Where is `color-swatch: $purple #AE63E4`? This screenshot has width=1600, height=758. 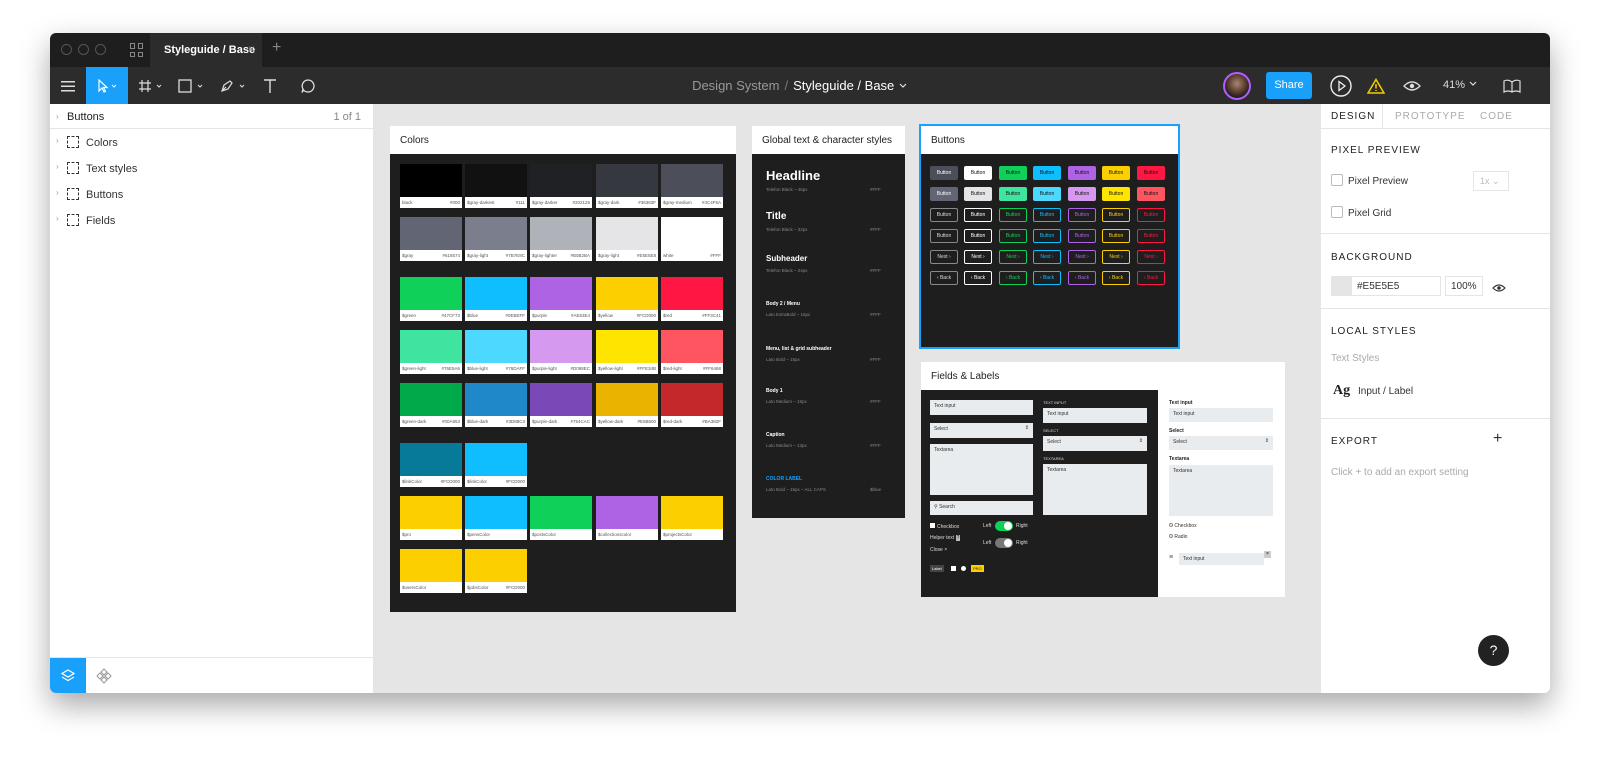 color-swatch: $purple #AE63E4 is located at coordinates (561, 299).